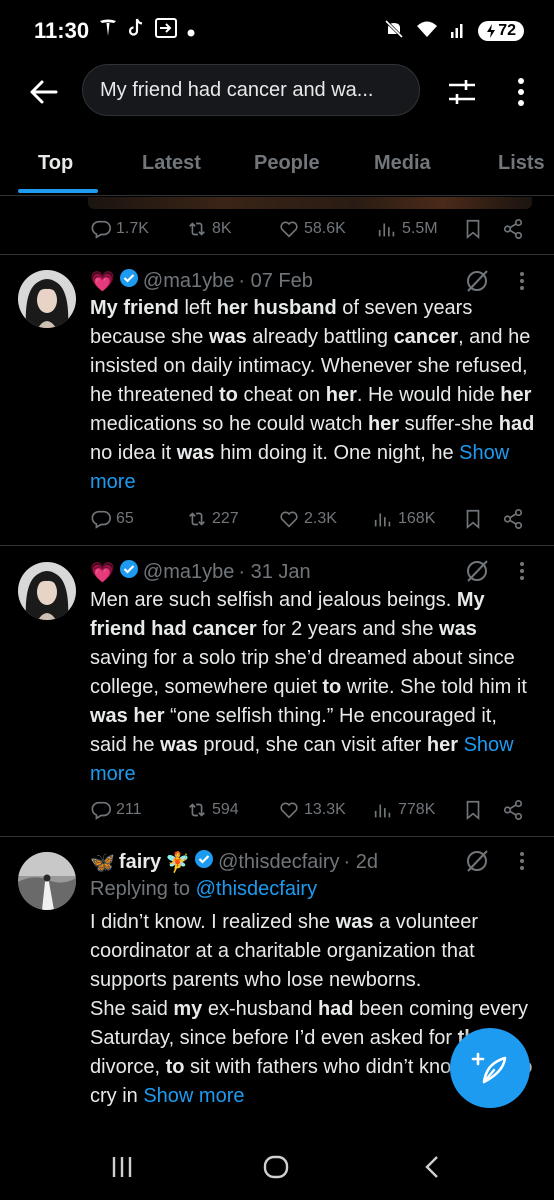 The image size is (554, 1200). I want to click on recent-apps-icon, so click(122, 1167).